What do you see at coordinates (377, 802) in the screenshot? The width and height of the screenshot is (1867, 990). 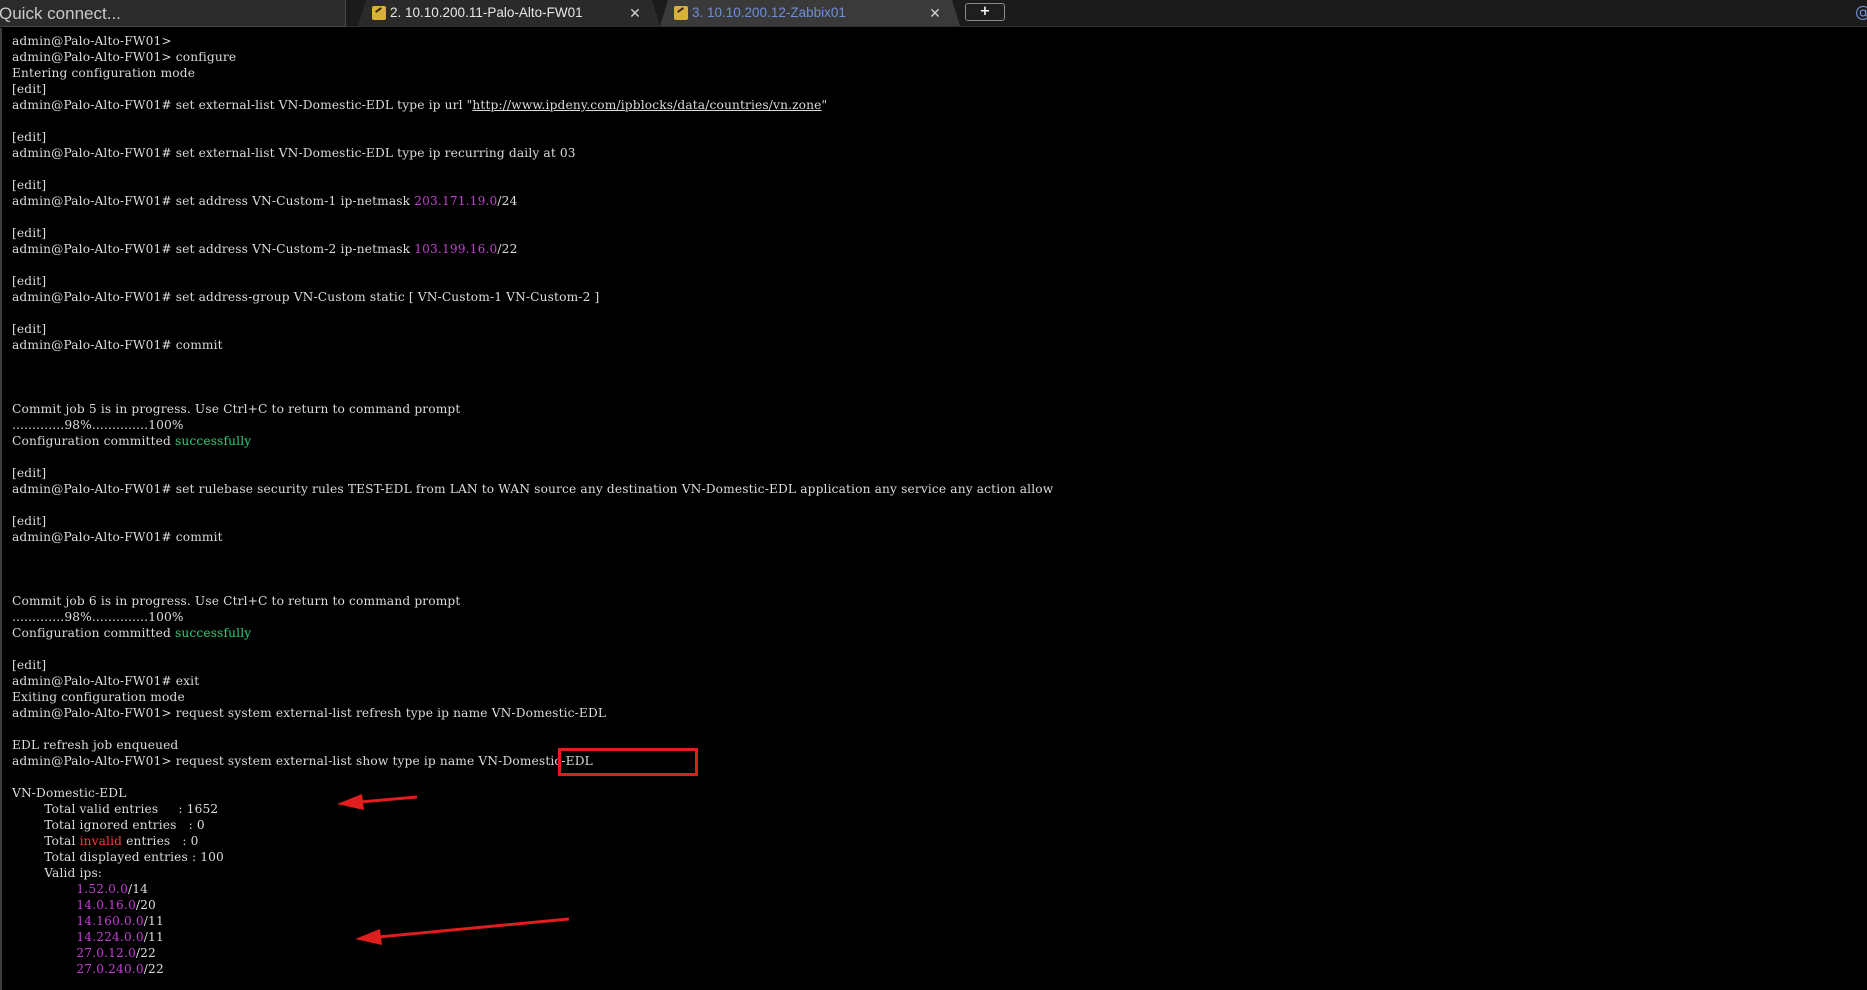 I see `arrow-total-valid-entries` at bounding box center [377, 802].